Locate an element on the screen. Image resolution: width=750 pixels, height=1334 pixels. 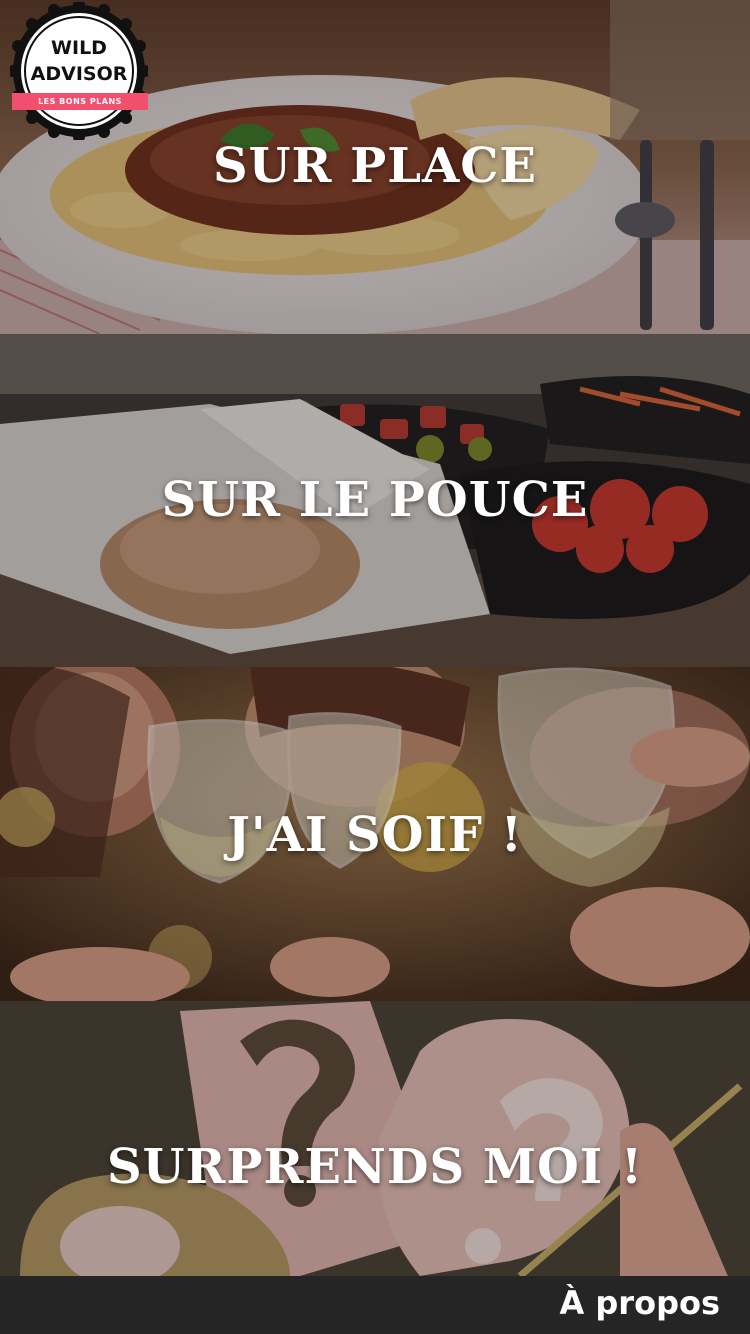
wild-advisor-logo: WILD ADVISOR LES BONS PLANS is located at coordinates (79, 71).